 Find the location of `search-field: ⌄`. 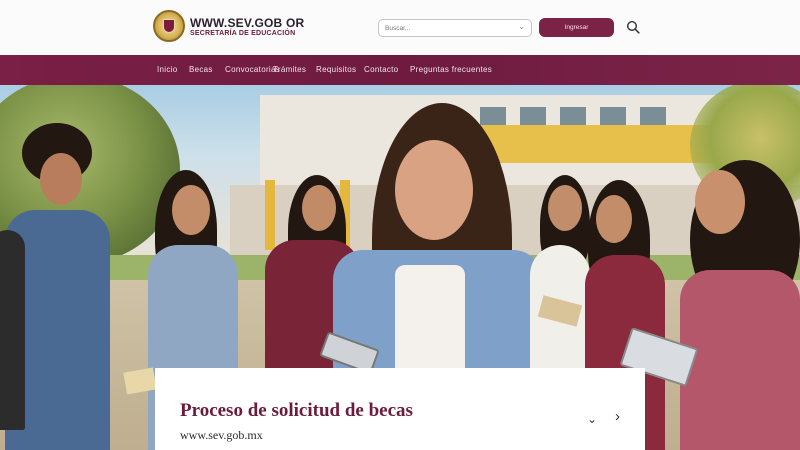

search-field: ⌄ is located at coordinates (455, 28).